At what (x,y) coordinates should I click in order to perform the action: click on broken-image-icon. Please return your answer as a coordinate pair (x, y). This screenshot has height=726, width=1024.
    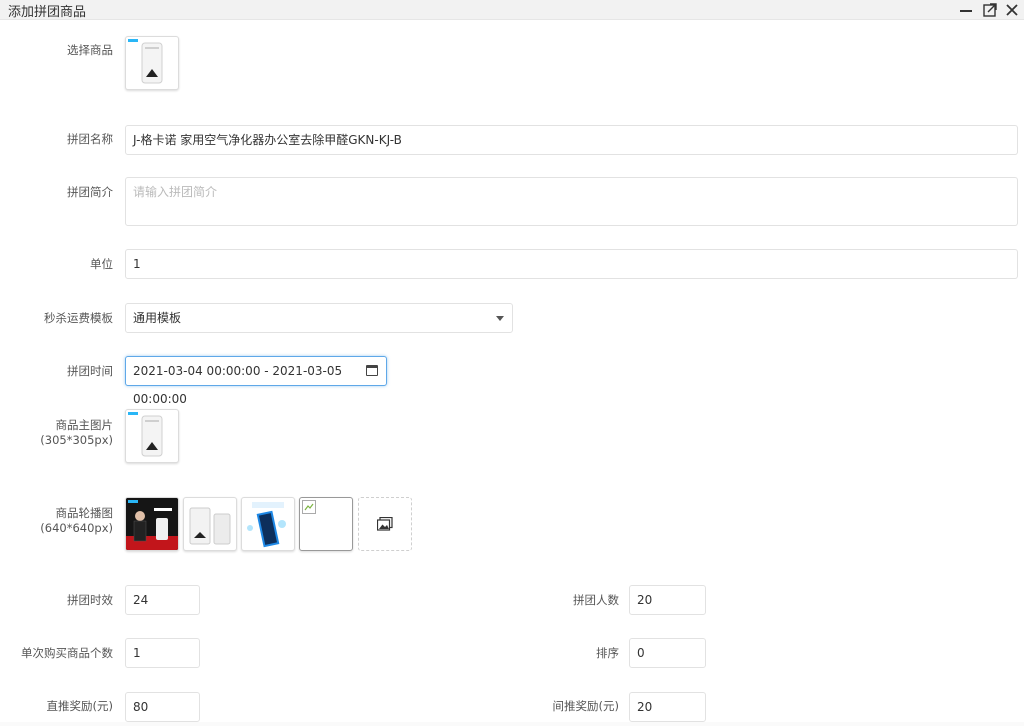
    Looking at the image, I should click on (309, 507).